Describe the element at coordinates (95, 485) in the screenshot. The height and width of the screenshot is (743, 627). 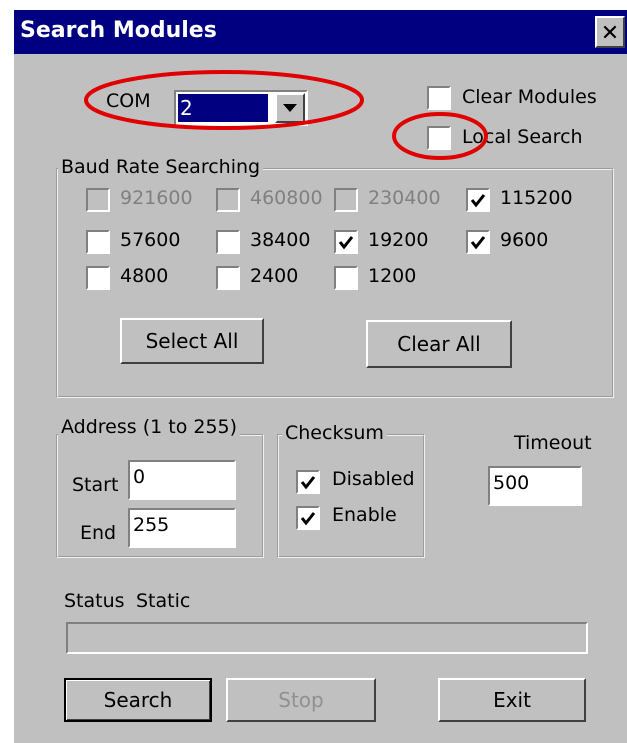
I see `start-label: Start` at that location.